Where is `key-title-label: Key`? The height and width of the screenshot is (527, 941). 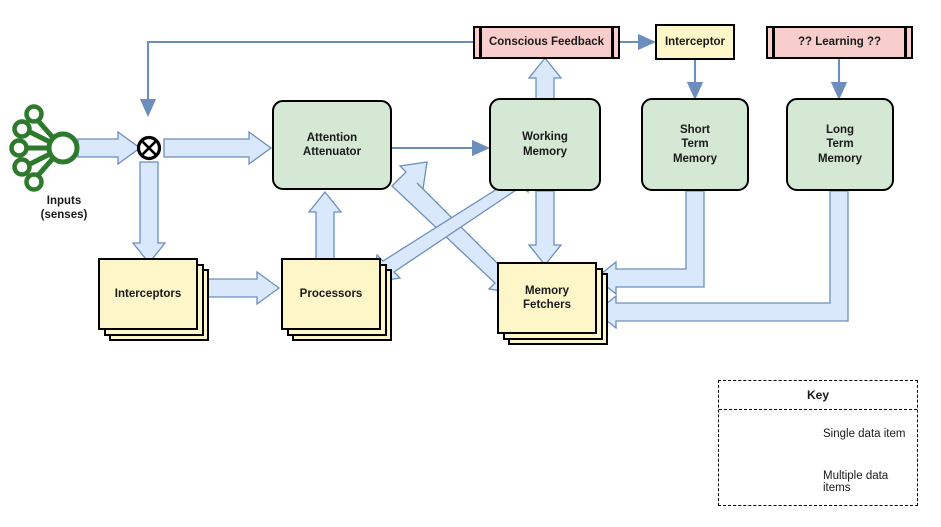
key-title-label: Key is located at coordinates (817, 395).